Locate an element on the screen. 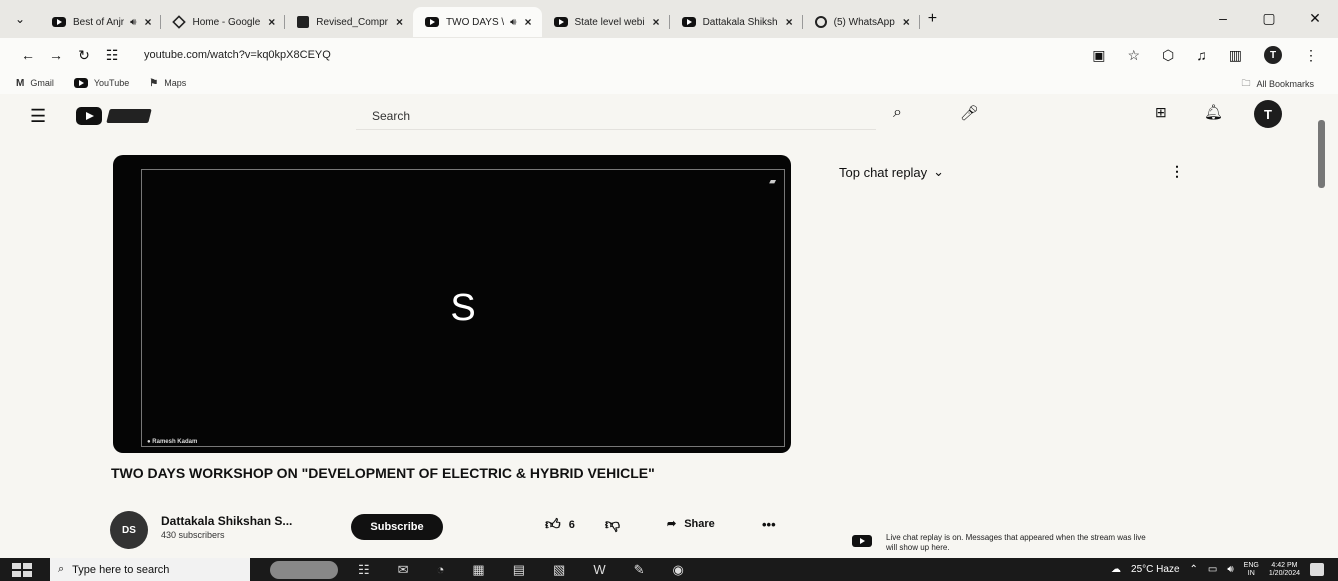  tab-google-home: Home - Google × is located at coordinates (223, 22).